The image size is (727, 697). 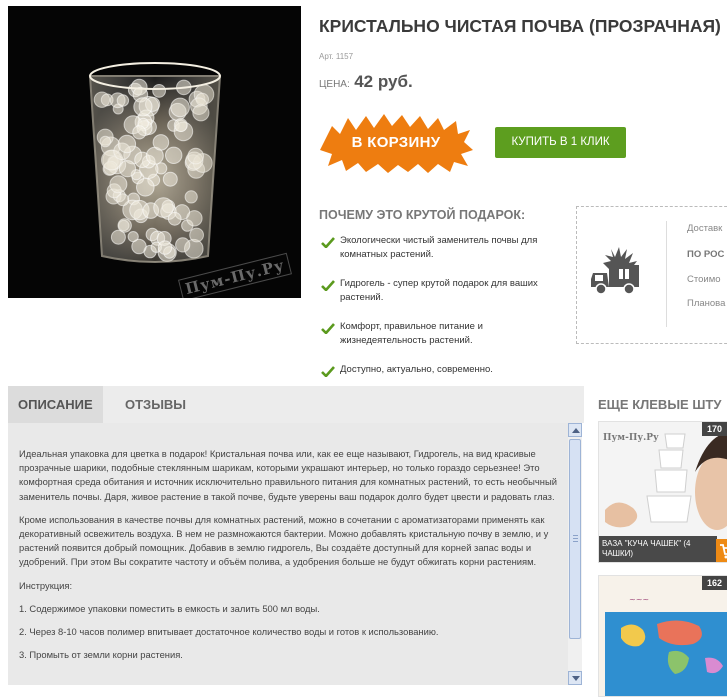 What do you see at coordinates (658, 549) in the screenshot?
I see `recommended-product-name: ВАЗА "КУЧА ЧАШЕК" (4 ЧАШКИ)` at bounding box center [658, 549].